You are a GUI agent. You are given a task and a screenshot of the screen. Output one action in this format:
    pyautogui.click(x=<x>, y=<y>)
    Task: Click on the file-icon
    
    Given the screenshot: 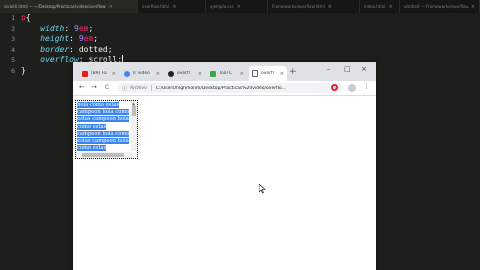 What is the action you would take?
    pyautogui.click(x=255, y=73)
    